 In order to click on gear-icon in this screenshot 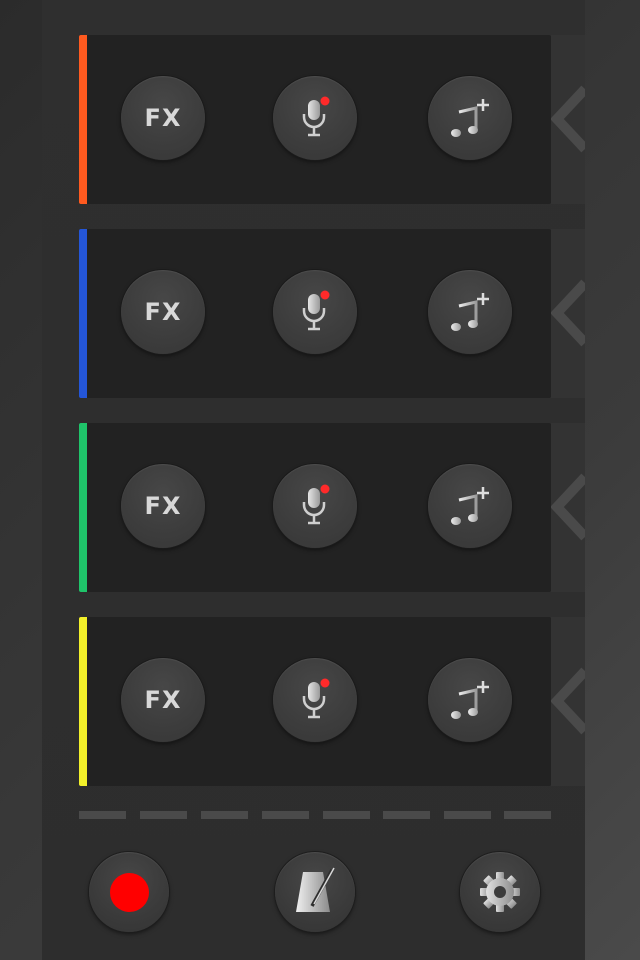, I will do `click(500, 892)`.